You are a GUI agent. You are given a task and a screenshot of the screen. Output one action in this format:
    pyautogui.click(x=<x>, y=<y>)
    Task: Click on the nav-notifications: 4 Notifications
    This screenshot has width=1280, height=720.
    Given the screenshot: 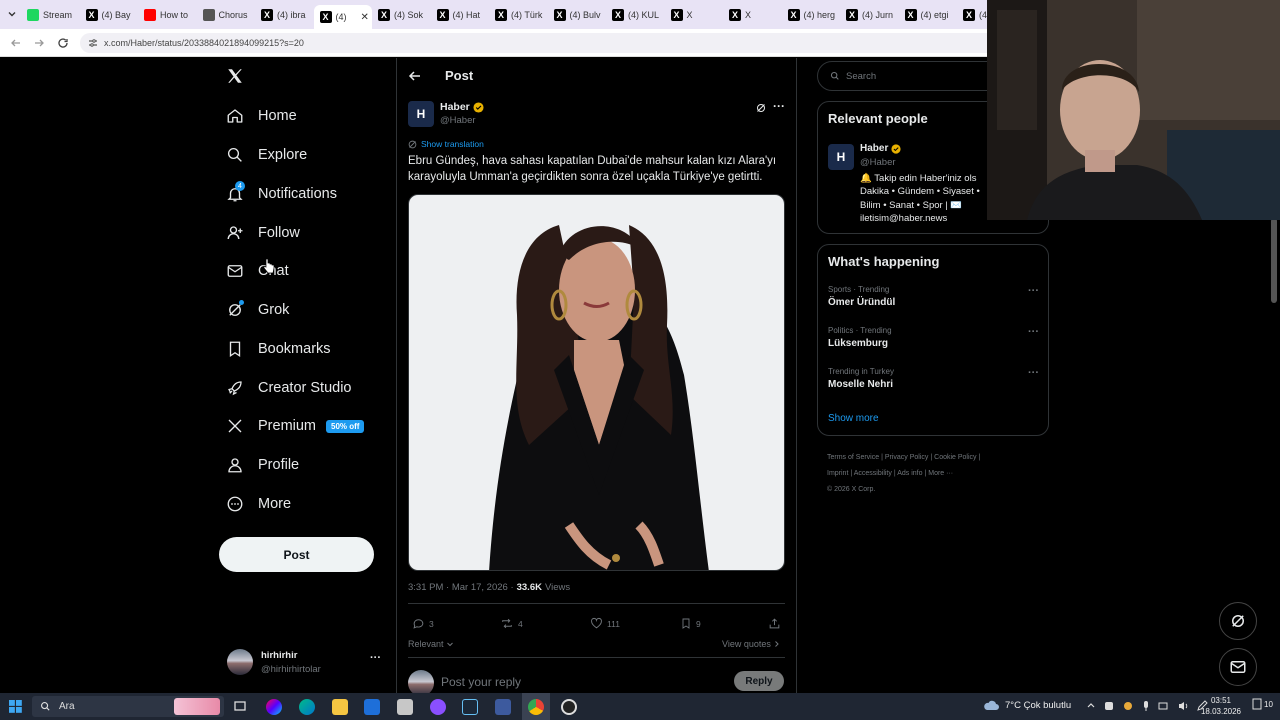 What is the action you would take?
    pyautogui.click(x=281, y=194)
    